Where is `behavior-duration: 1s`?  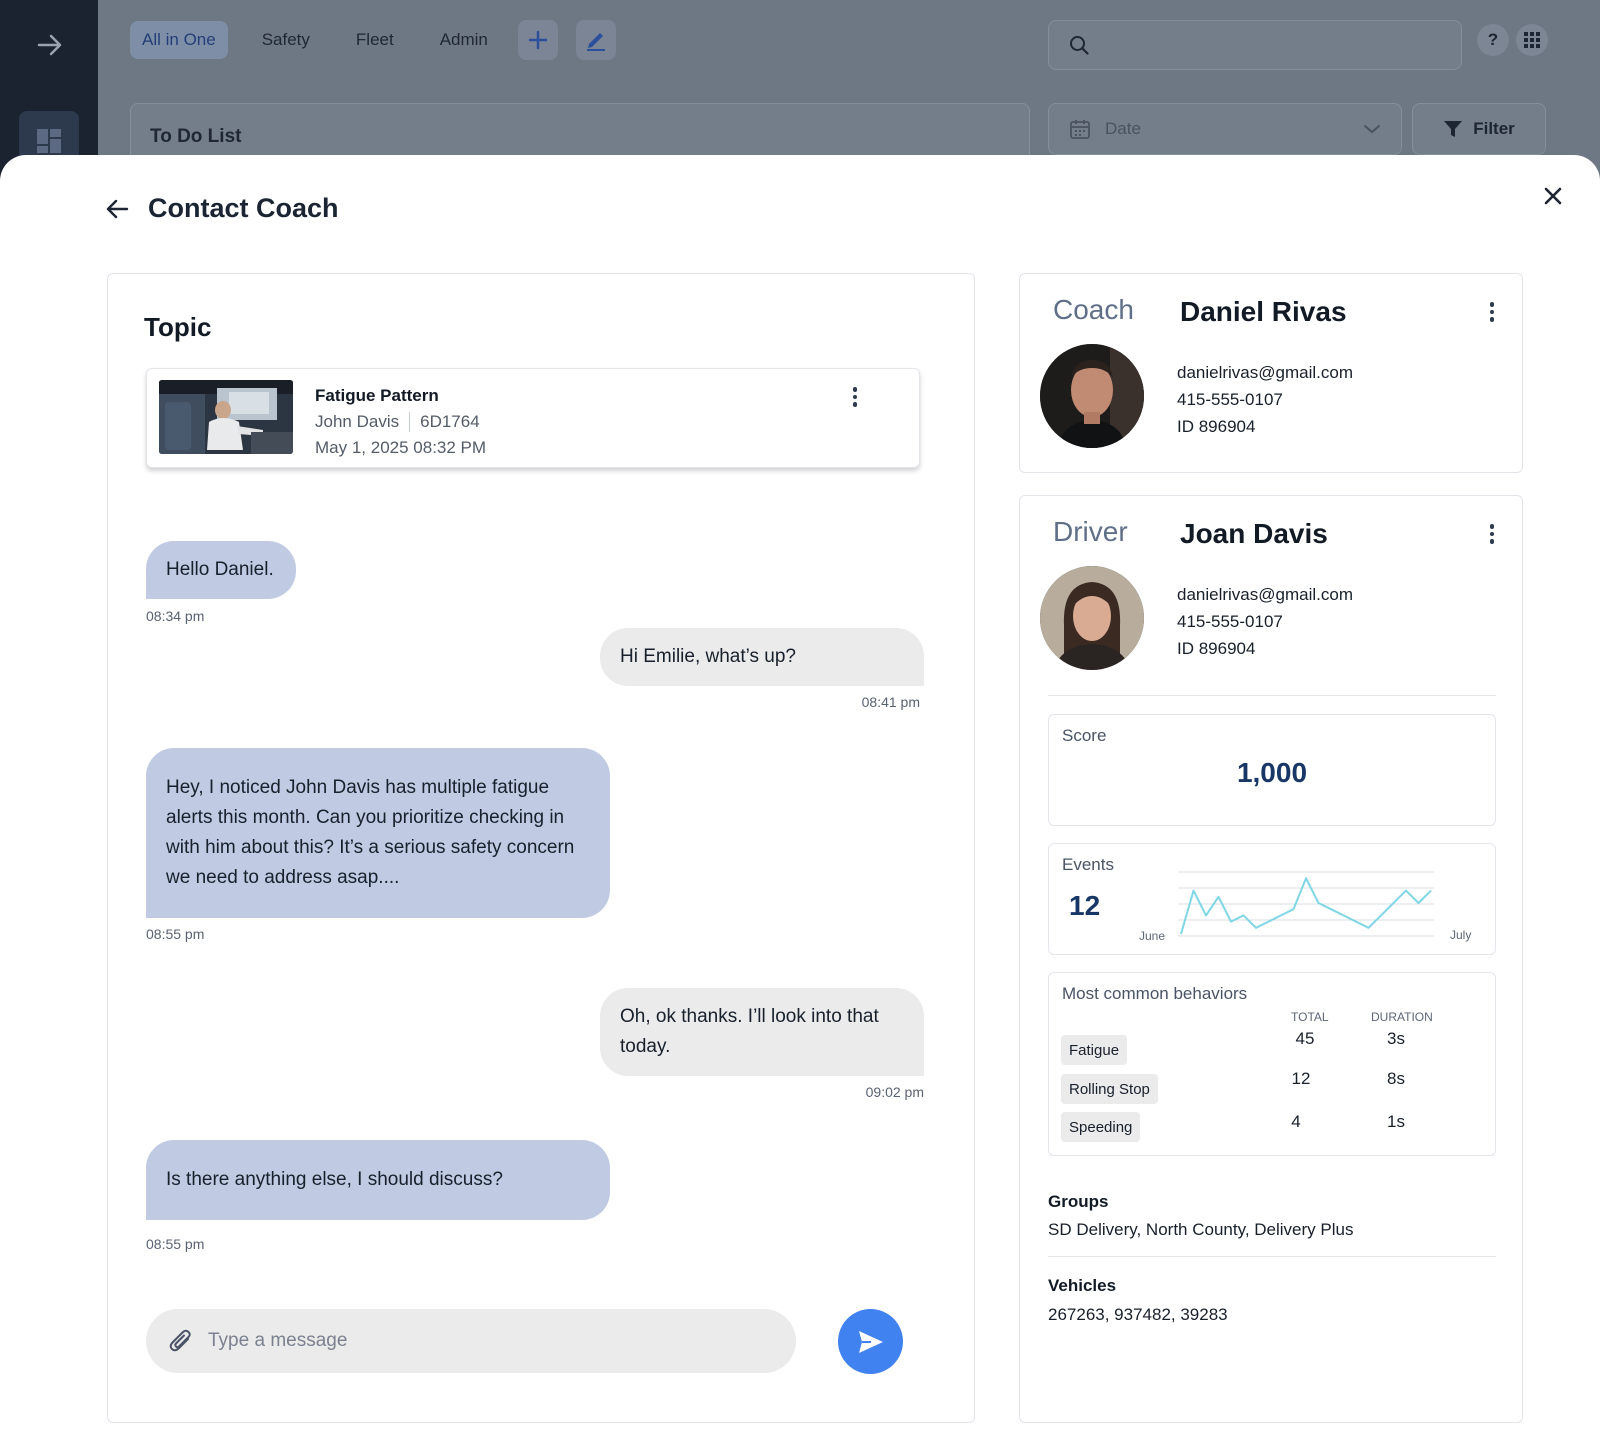 behavior-duration: 1s is located at coordinates (1396, 1121).